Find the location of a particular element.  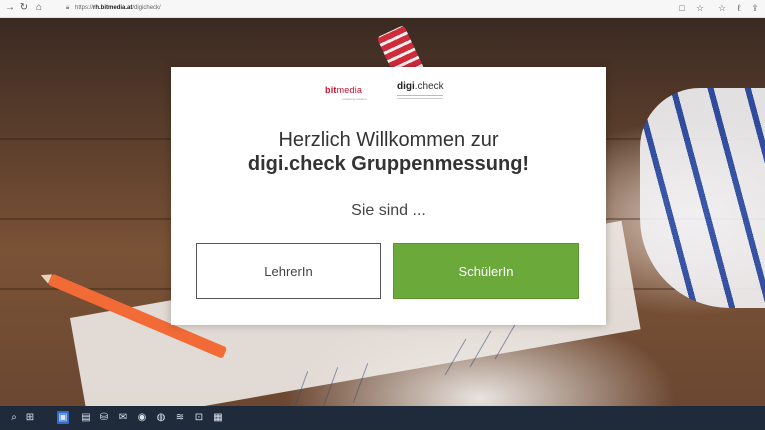

welcome-title-line1: Herzlich Willkommen zur is located at coordinates (388, 140).